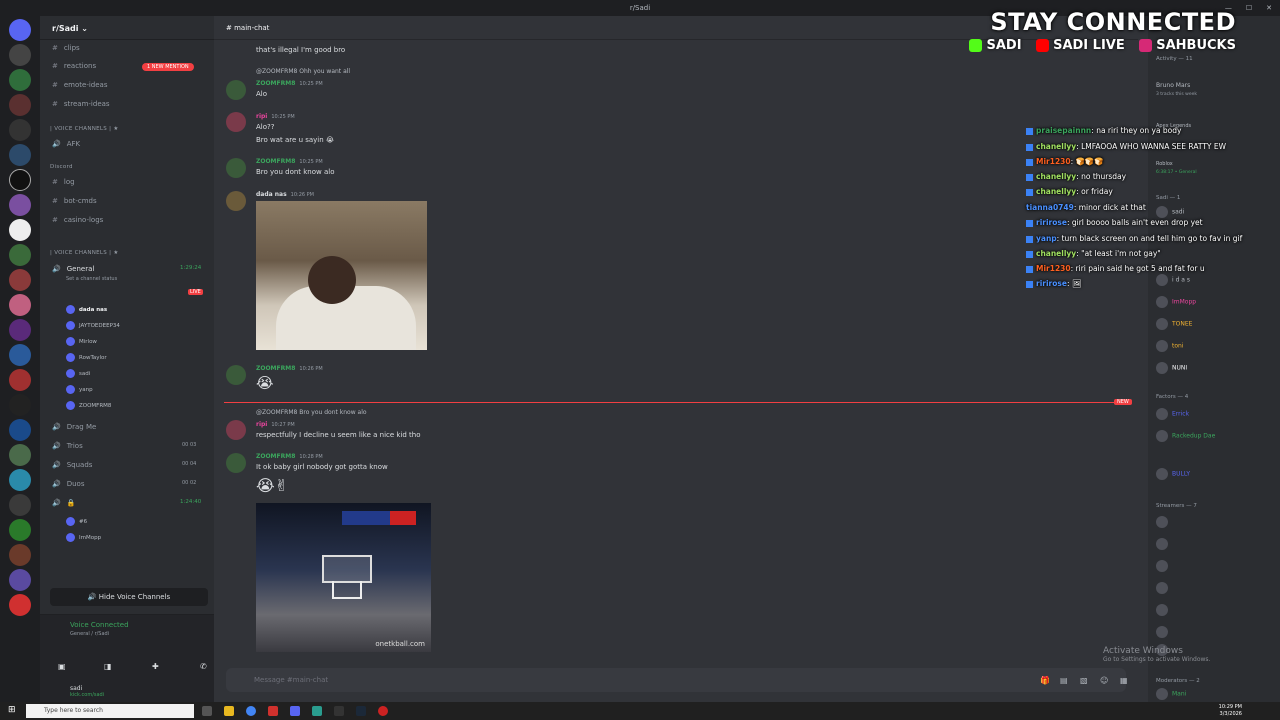 The image size is (1280, 720). I want to click on system-clock: 10:29 PM 3/3/2026, so click(1230, 711).